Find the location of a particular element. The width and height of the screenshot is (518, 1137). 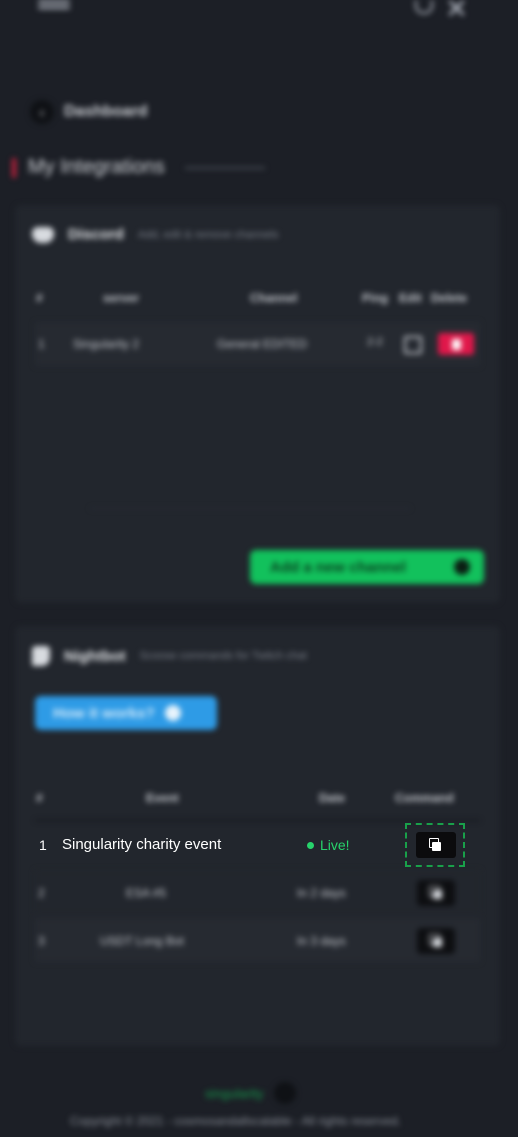

footer-brand: singularity is located at coordinates (250, 1093).